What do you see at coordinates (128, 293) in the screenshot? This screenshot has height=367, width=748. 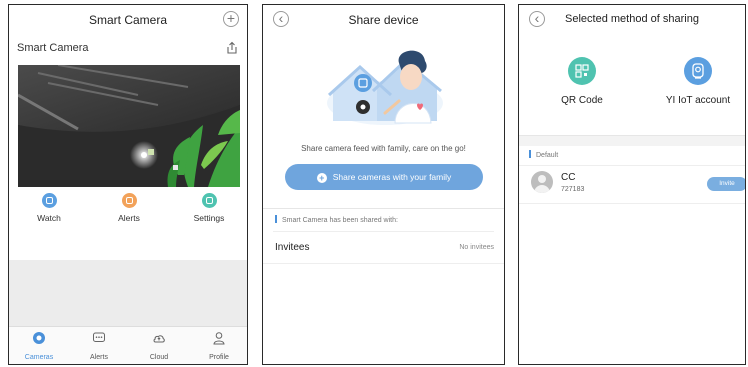 I see `empty-area` at bounding box center [128, 293].